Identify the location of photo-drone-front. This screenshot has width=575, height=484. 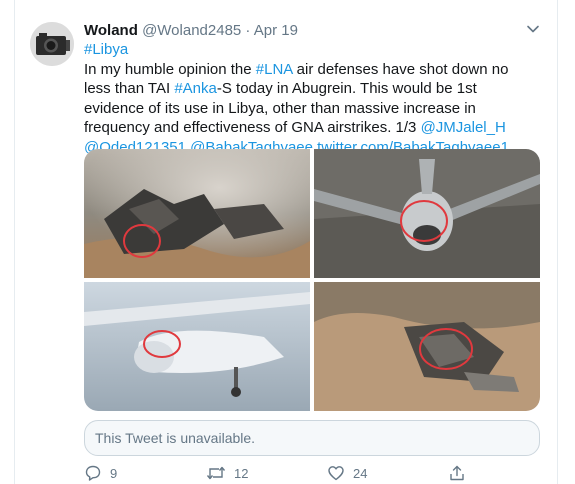
(427, 213).